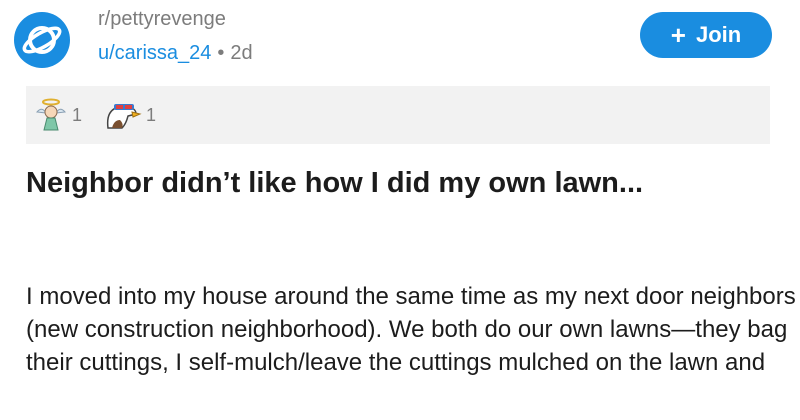 Image resolution: width=800 pixels, height=420 pixels. Describe the element at coordinates (241, 53) in the screenshot. I see `post-age: 2d` at that location.